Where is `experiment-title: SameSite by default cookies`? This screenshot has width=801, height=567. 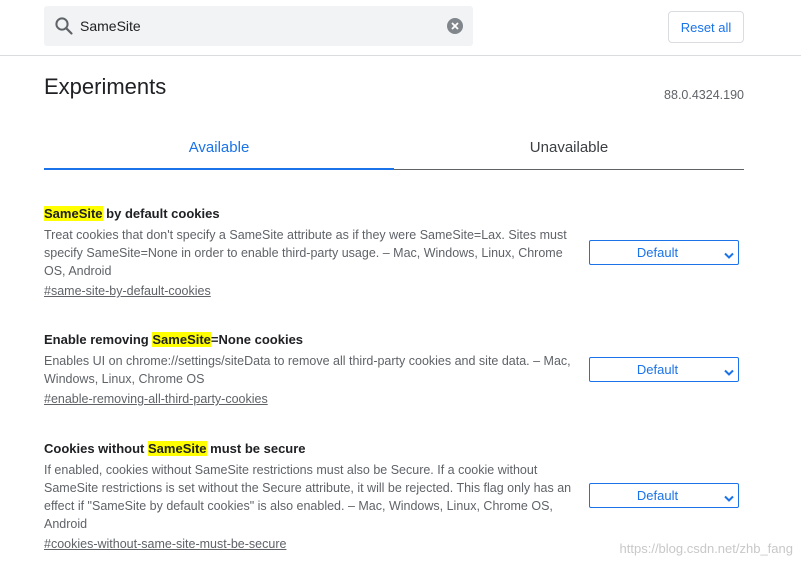 experiment-title: SameSite by default cookies is located at coordinates (132, 213).